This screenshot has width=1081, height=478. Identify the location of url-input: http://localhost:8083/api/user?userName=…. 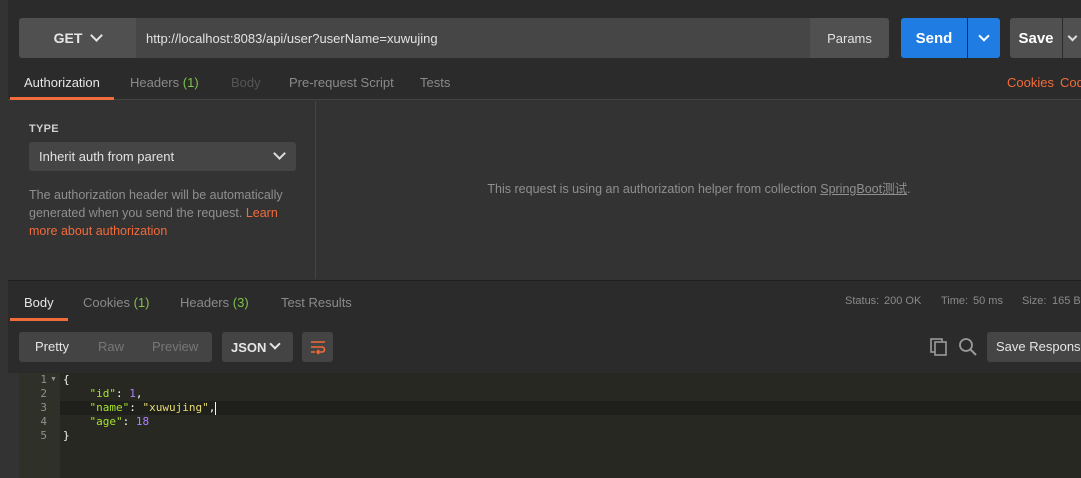
(473, 38).